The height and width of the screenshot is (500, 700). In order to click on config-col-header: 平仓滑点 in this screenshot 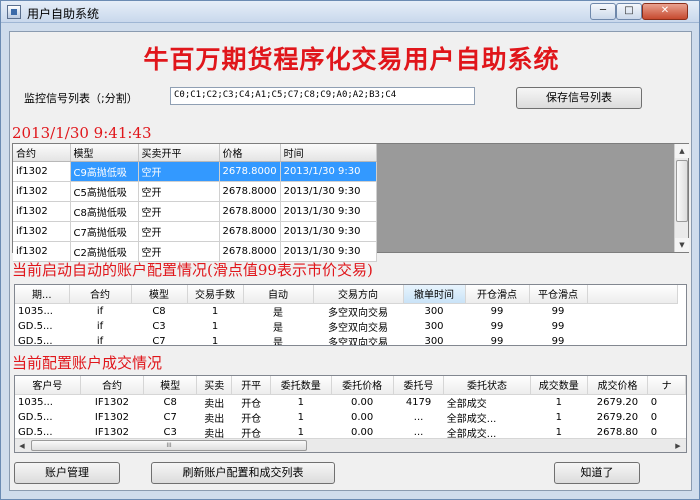, I will do `click(558, 294)`.